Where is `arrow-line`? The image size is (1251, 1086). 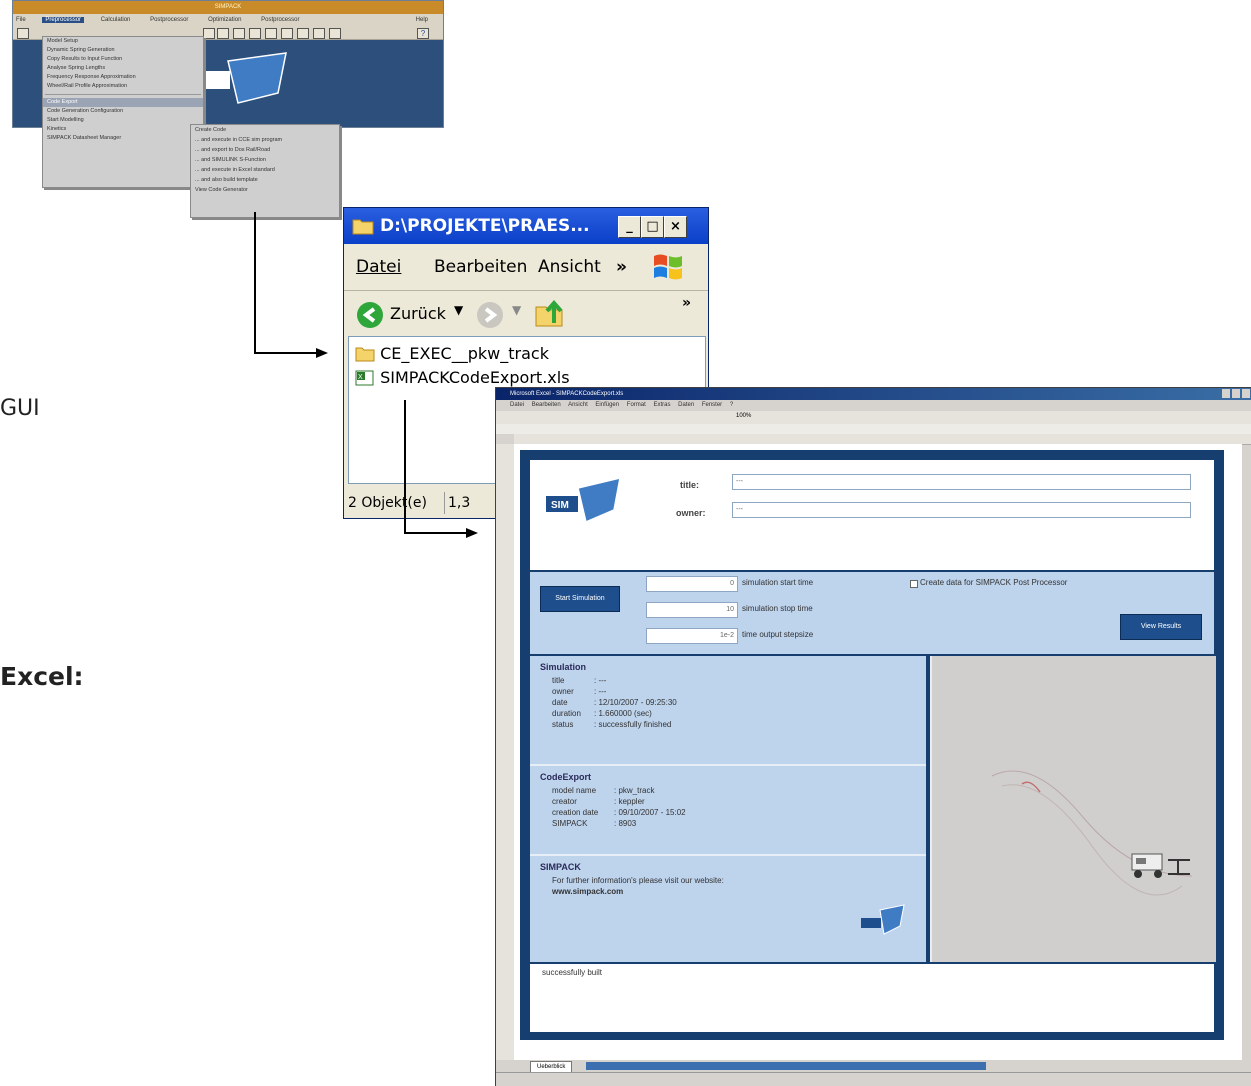
arrow-line is located at coordinates (435, 533).